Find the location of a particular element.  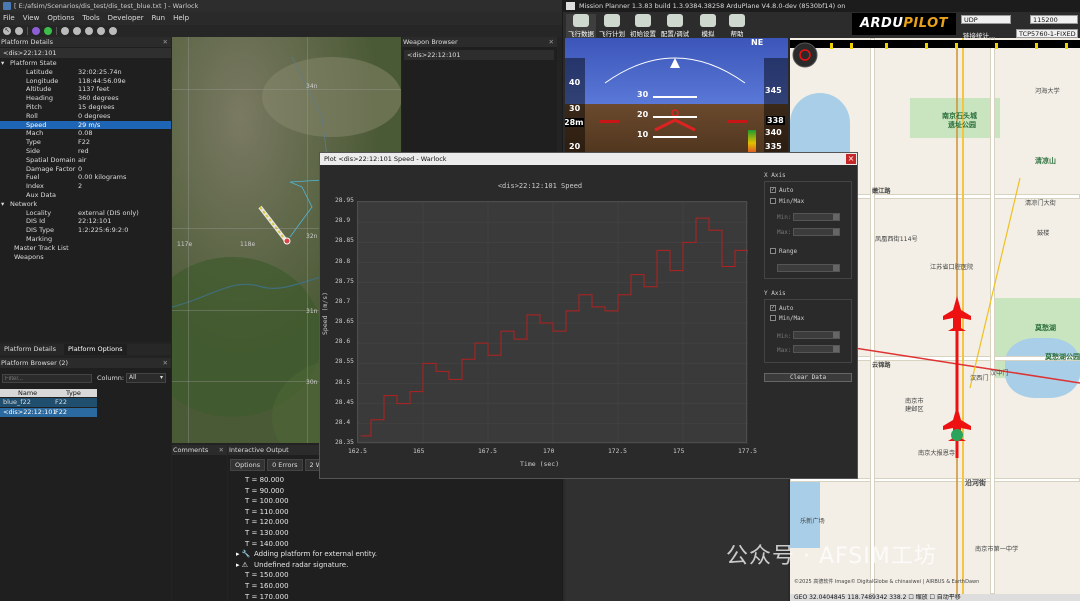

connection-type-select: TCP5760-1-FIXED WIN is located at coordinates (1047, 38).